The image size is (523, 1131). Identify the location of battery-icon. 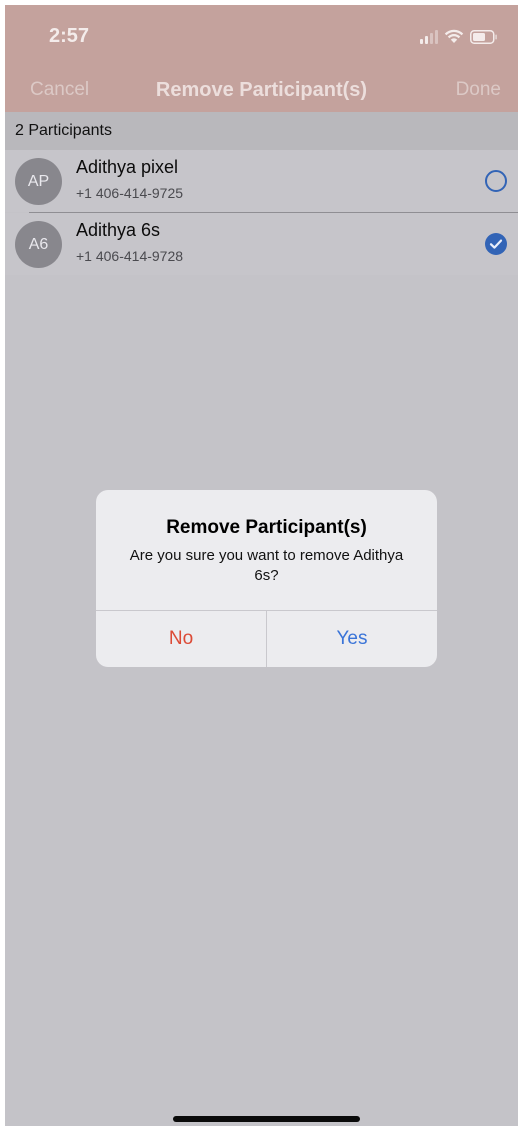
(484, 37).